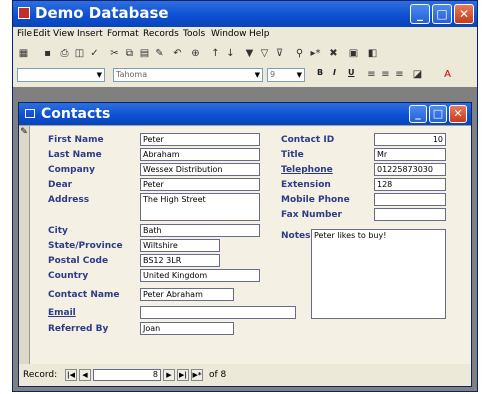  What do you see at coordinates (183, 375) in the screenshot?
I see `last-record-button: ▶|` at bounding box center [183, 375].